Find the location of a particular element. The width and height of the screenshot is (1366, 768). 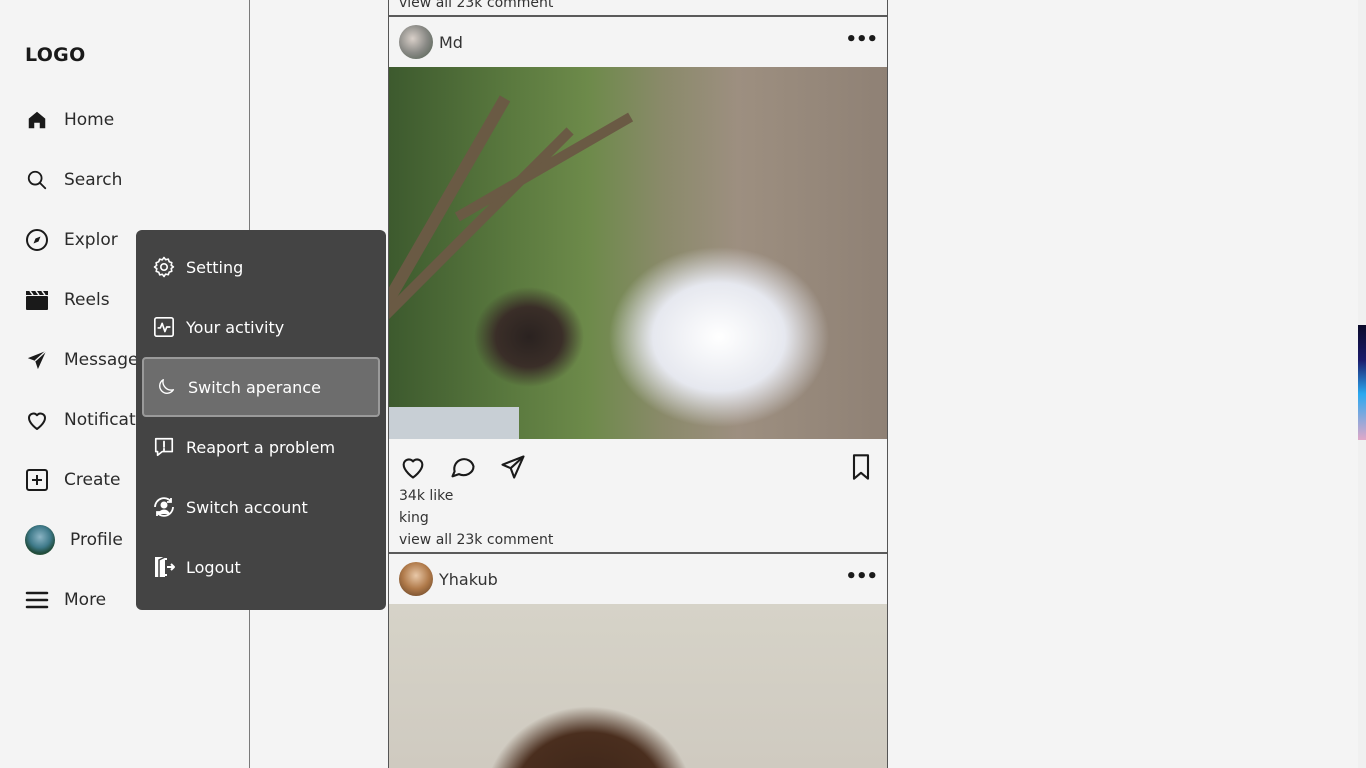

menu-item-label: Setting is located at coordinates (215, 267).